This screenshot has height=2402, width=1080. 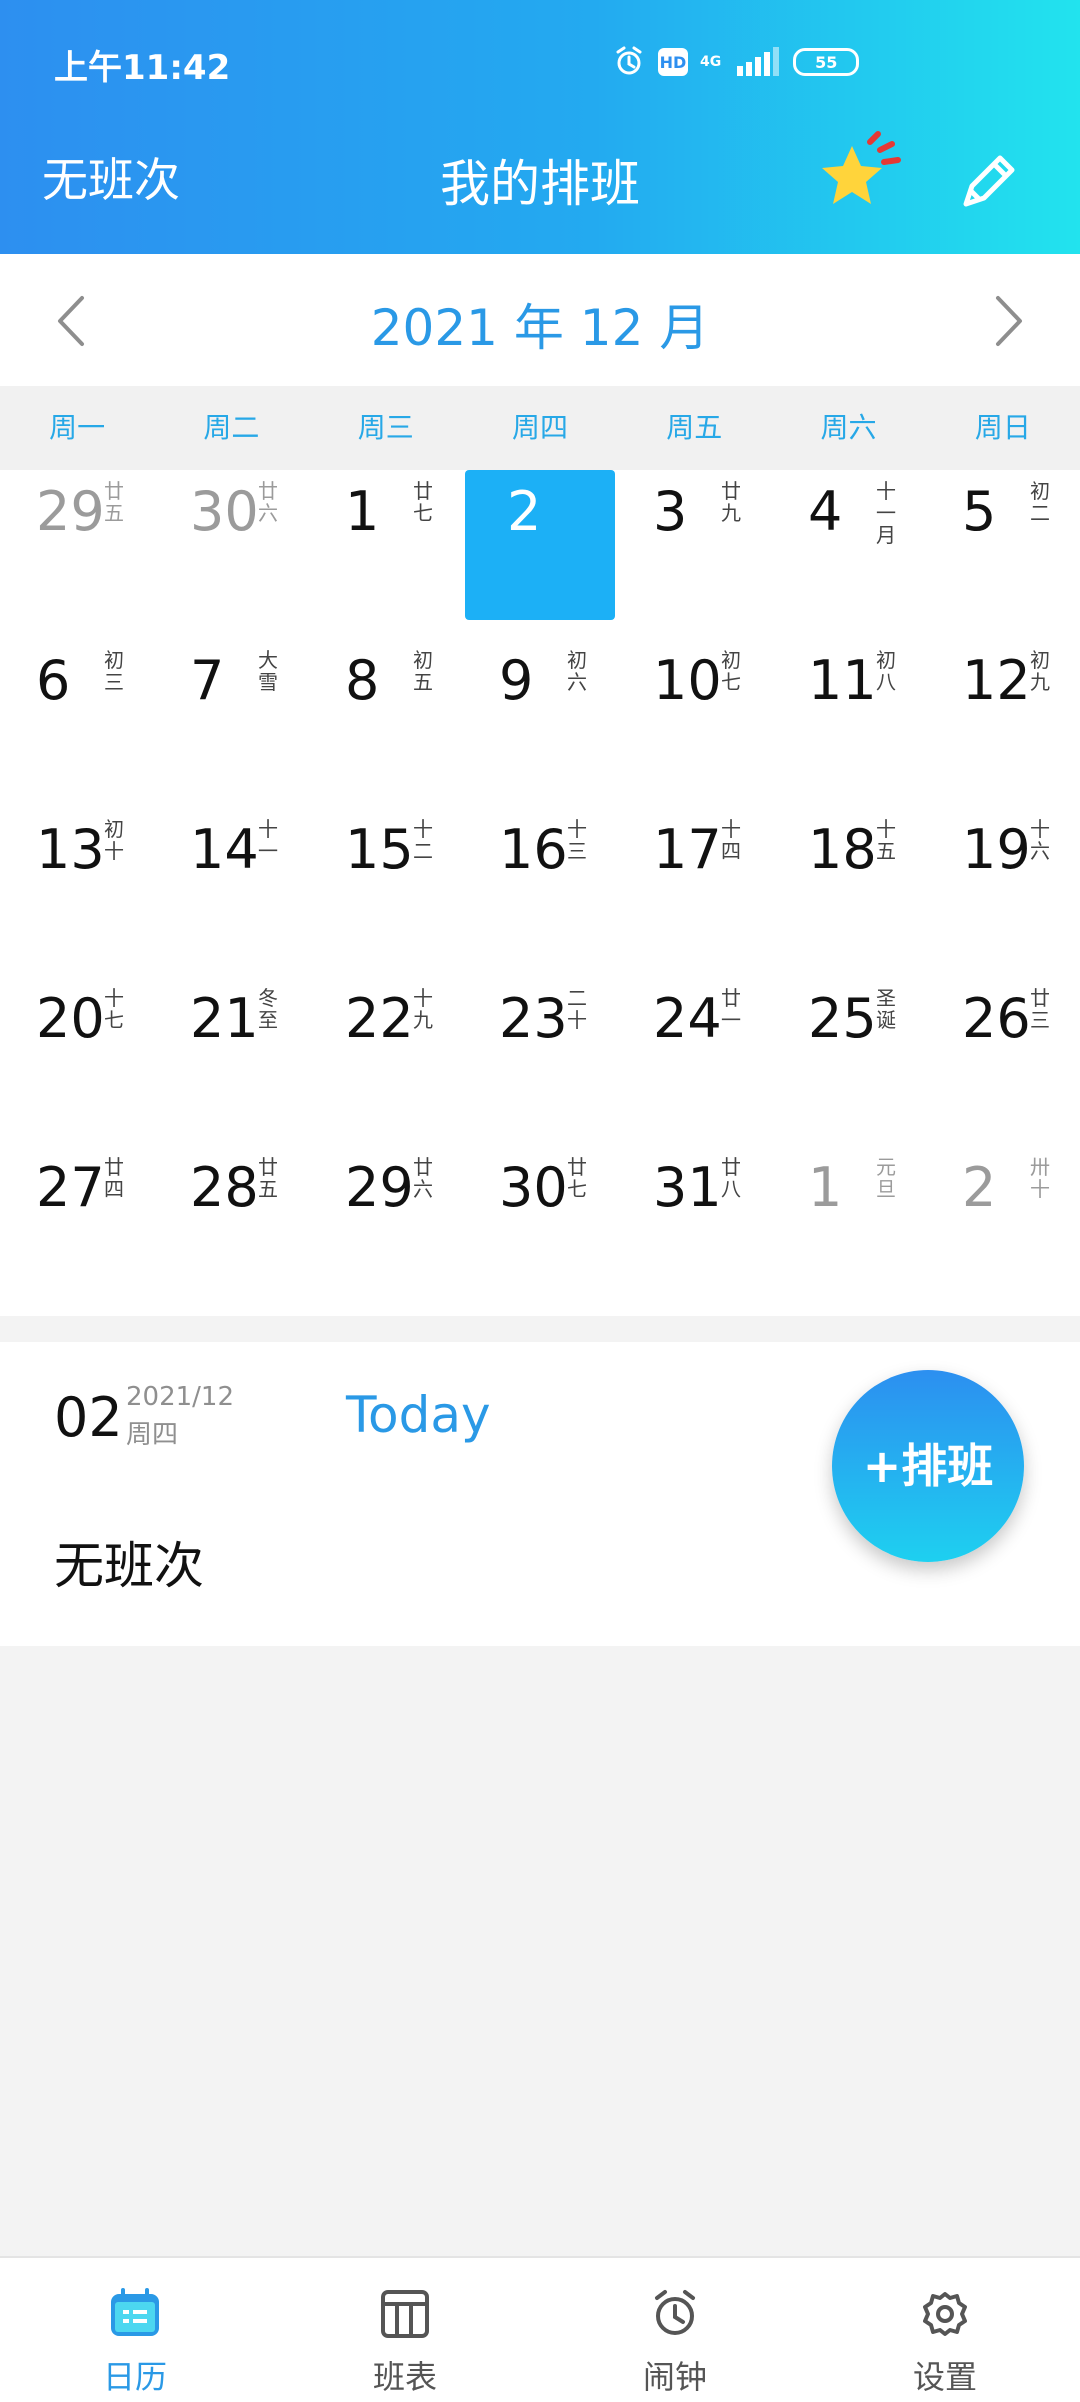 What do you see at coordinates (379, 1187) in the screenshot?
I see `calendar-day-number: 29` at bounding box center [379, 1187].